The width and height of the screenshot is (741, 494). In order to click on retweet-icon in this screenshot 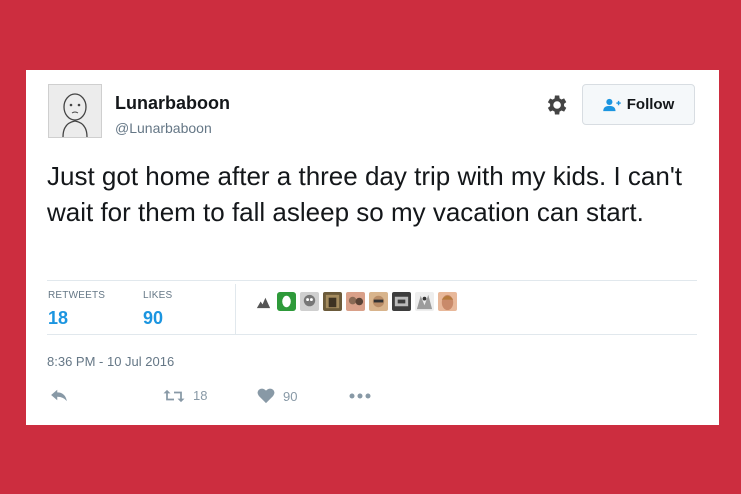, I will do `click(174, 395)`.